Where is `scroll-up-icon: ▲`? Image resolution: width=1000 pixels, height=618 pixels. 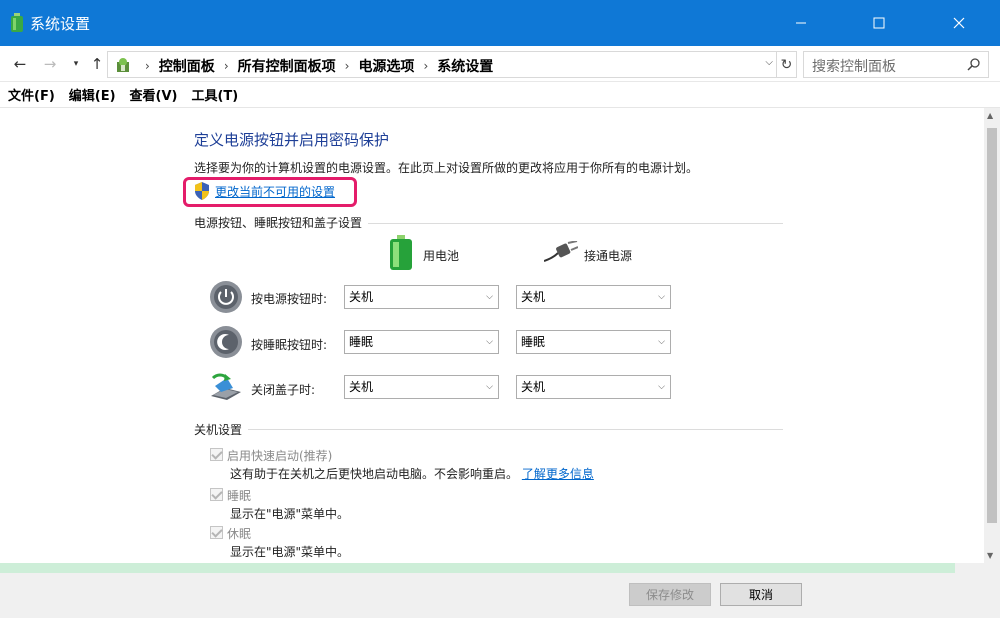
scroll-up-icon: ▲ is located at coordinates (990, 115).